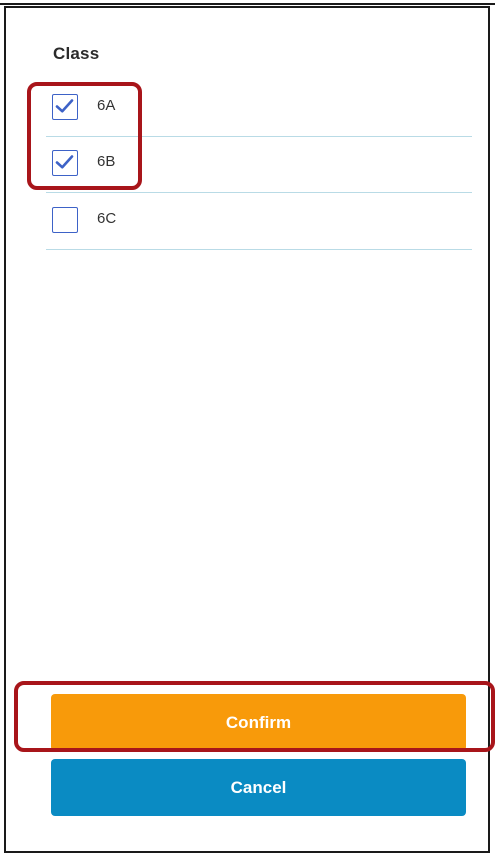 This screenshot has height=859, width=495. I want to click on checkbox-6a, so click(65, 107).